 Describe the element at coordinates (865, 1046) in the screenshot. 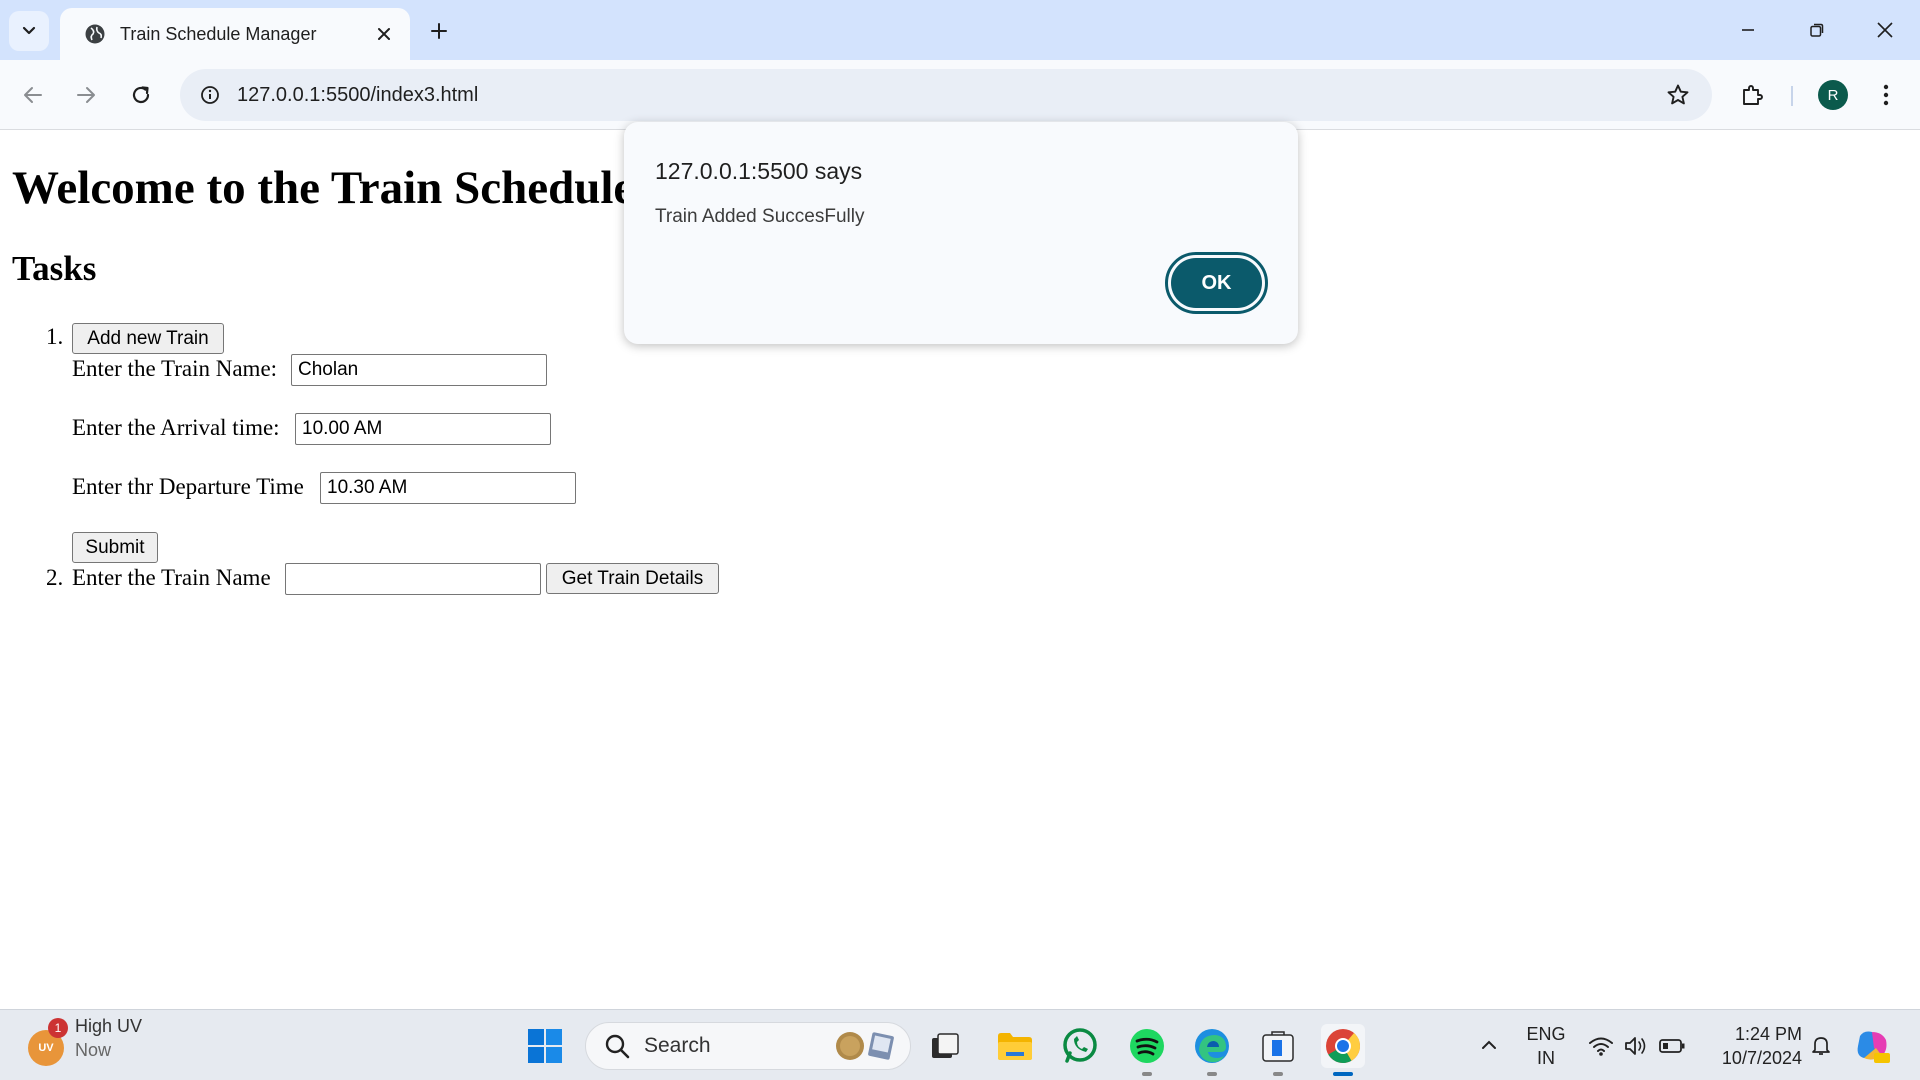

I see `search-highlight-icon` at that location.